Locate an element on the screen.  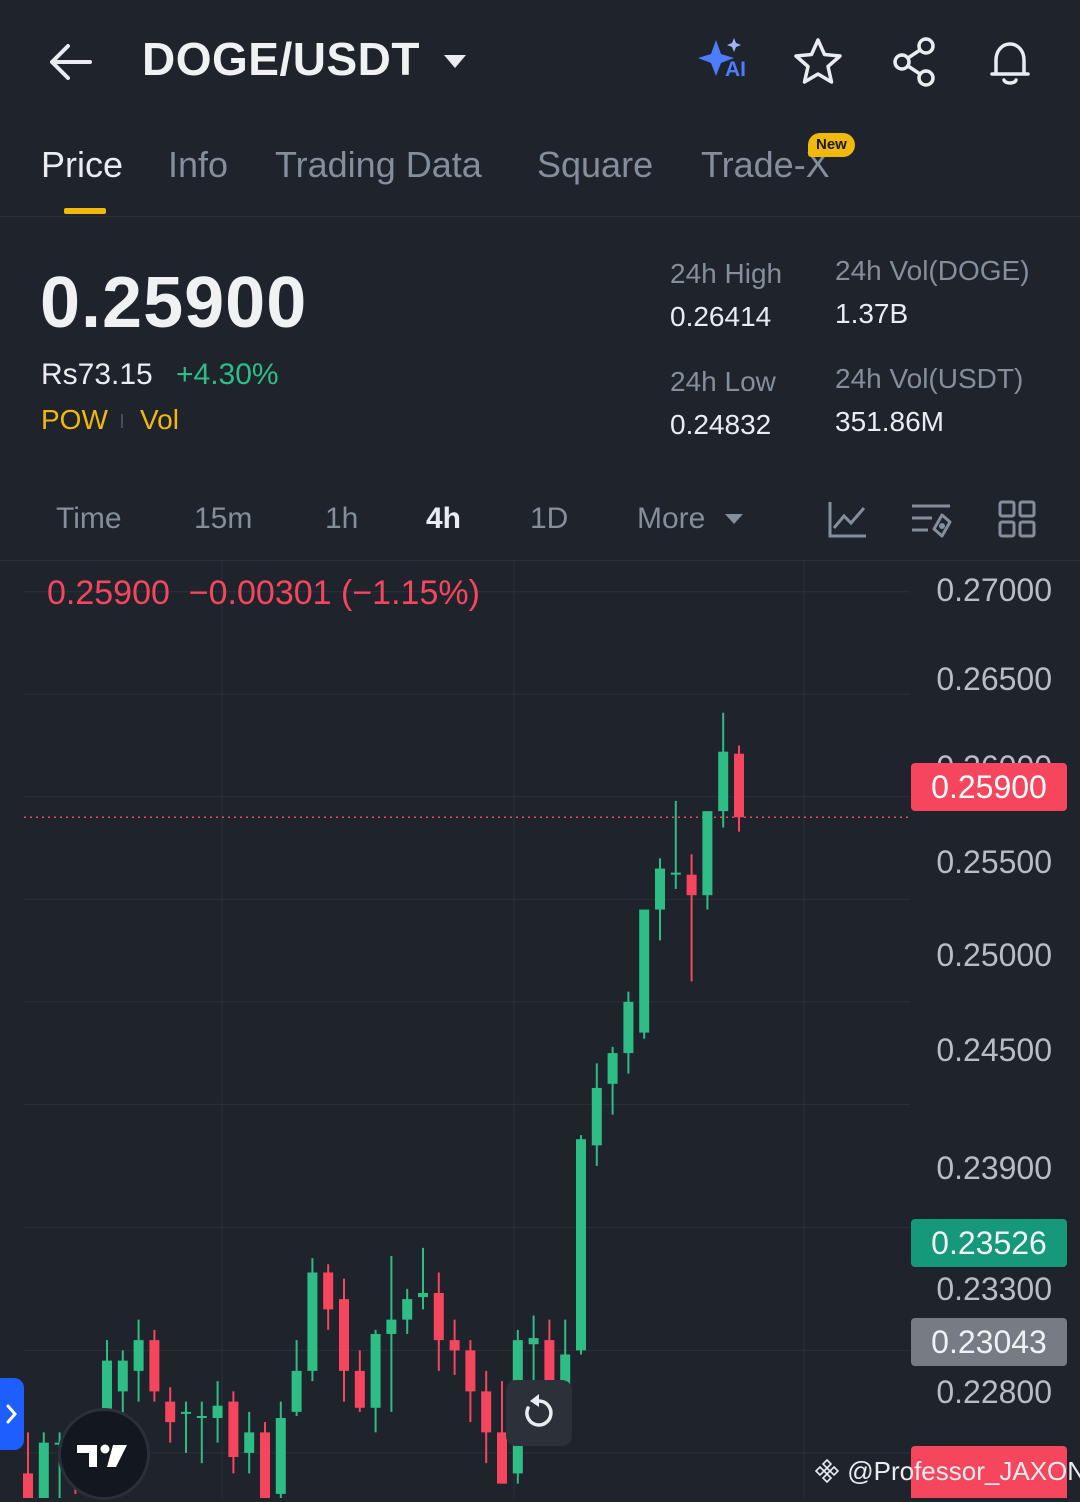
tab-price: Price is located at coordinates (82, 165).